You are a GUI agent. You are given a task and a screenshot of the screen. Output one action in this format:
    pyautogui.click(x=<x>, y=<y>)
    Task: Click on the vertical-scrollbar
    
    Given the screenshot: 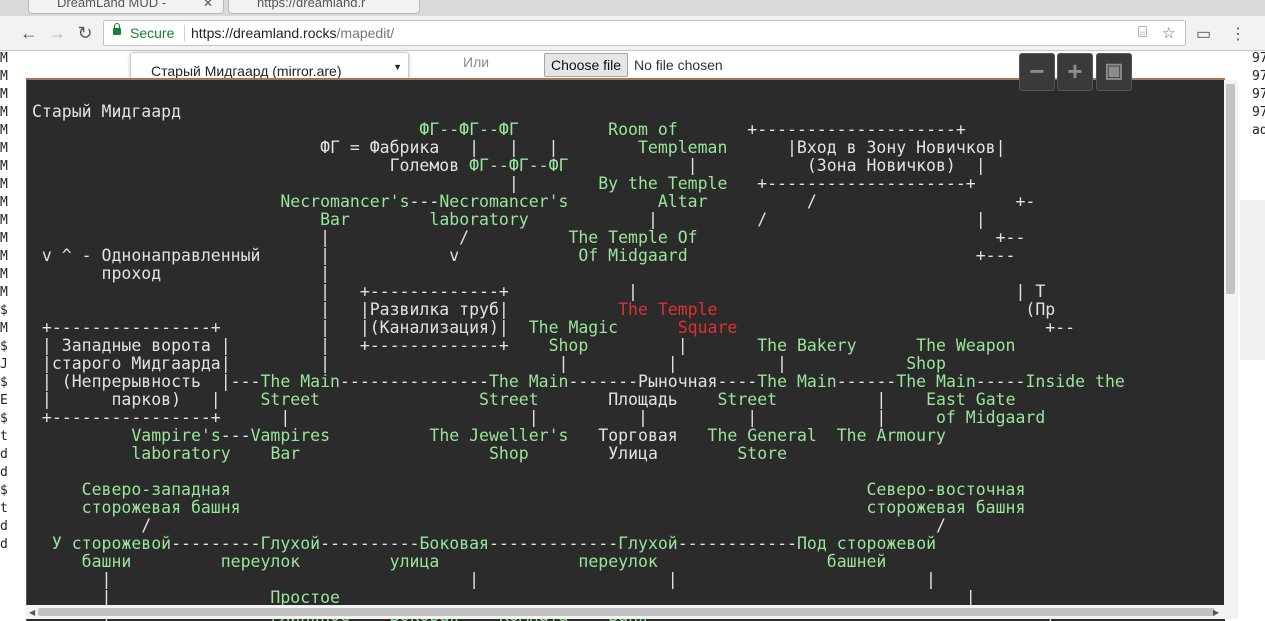 What is the action you would take?
    pyautogui.click(x=1231, y=349)
    